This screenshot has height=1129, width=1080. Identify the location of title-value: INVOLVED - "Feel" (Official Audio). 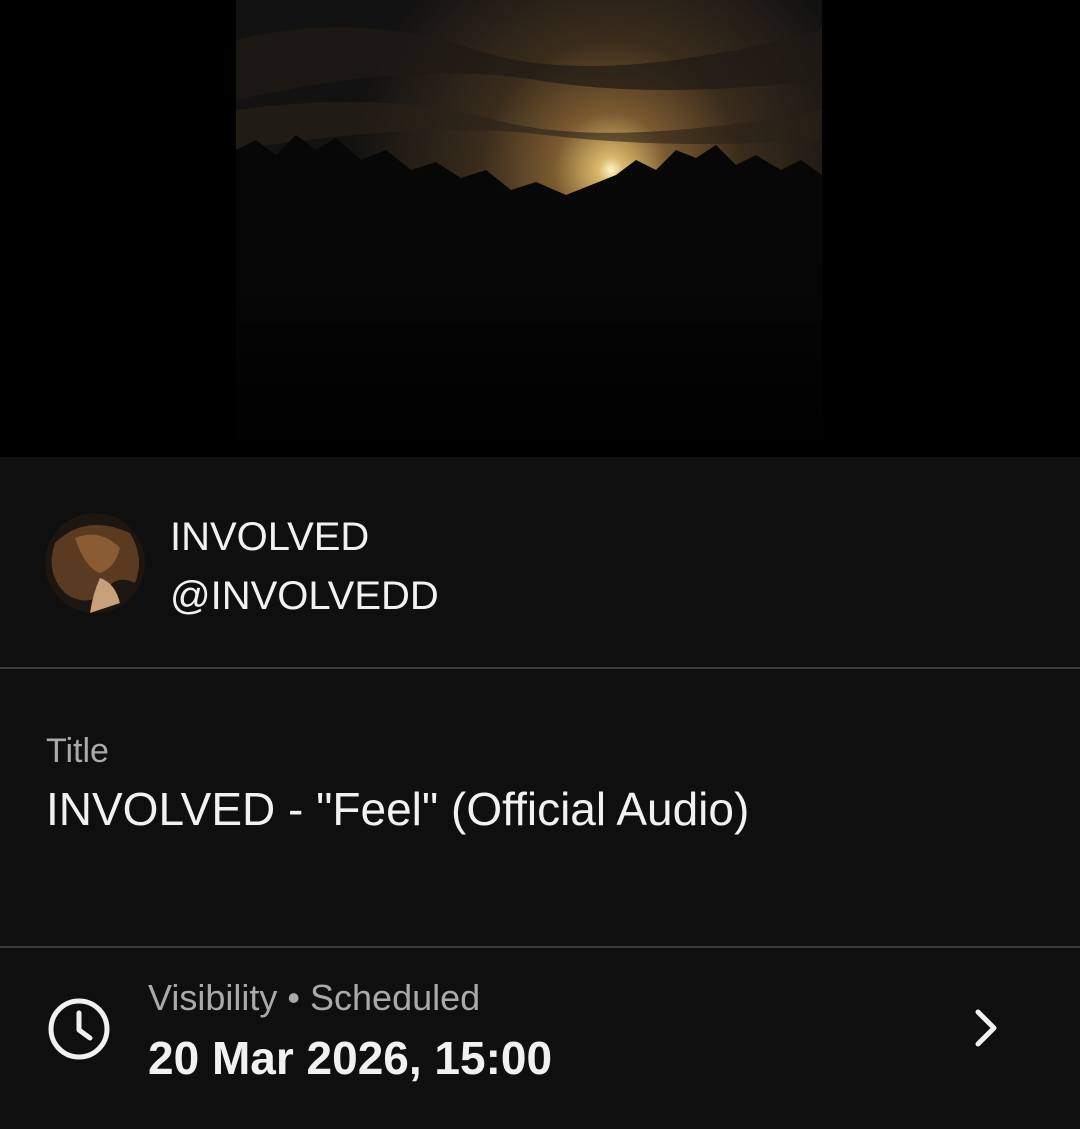
(397, 809).